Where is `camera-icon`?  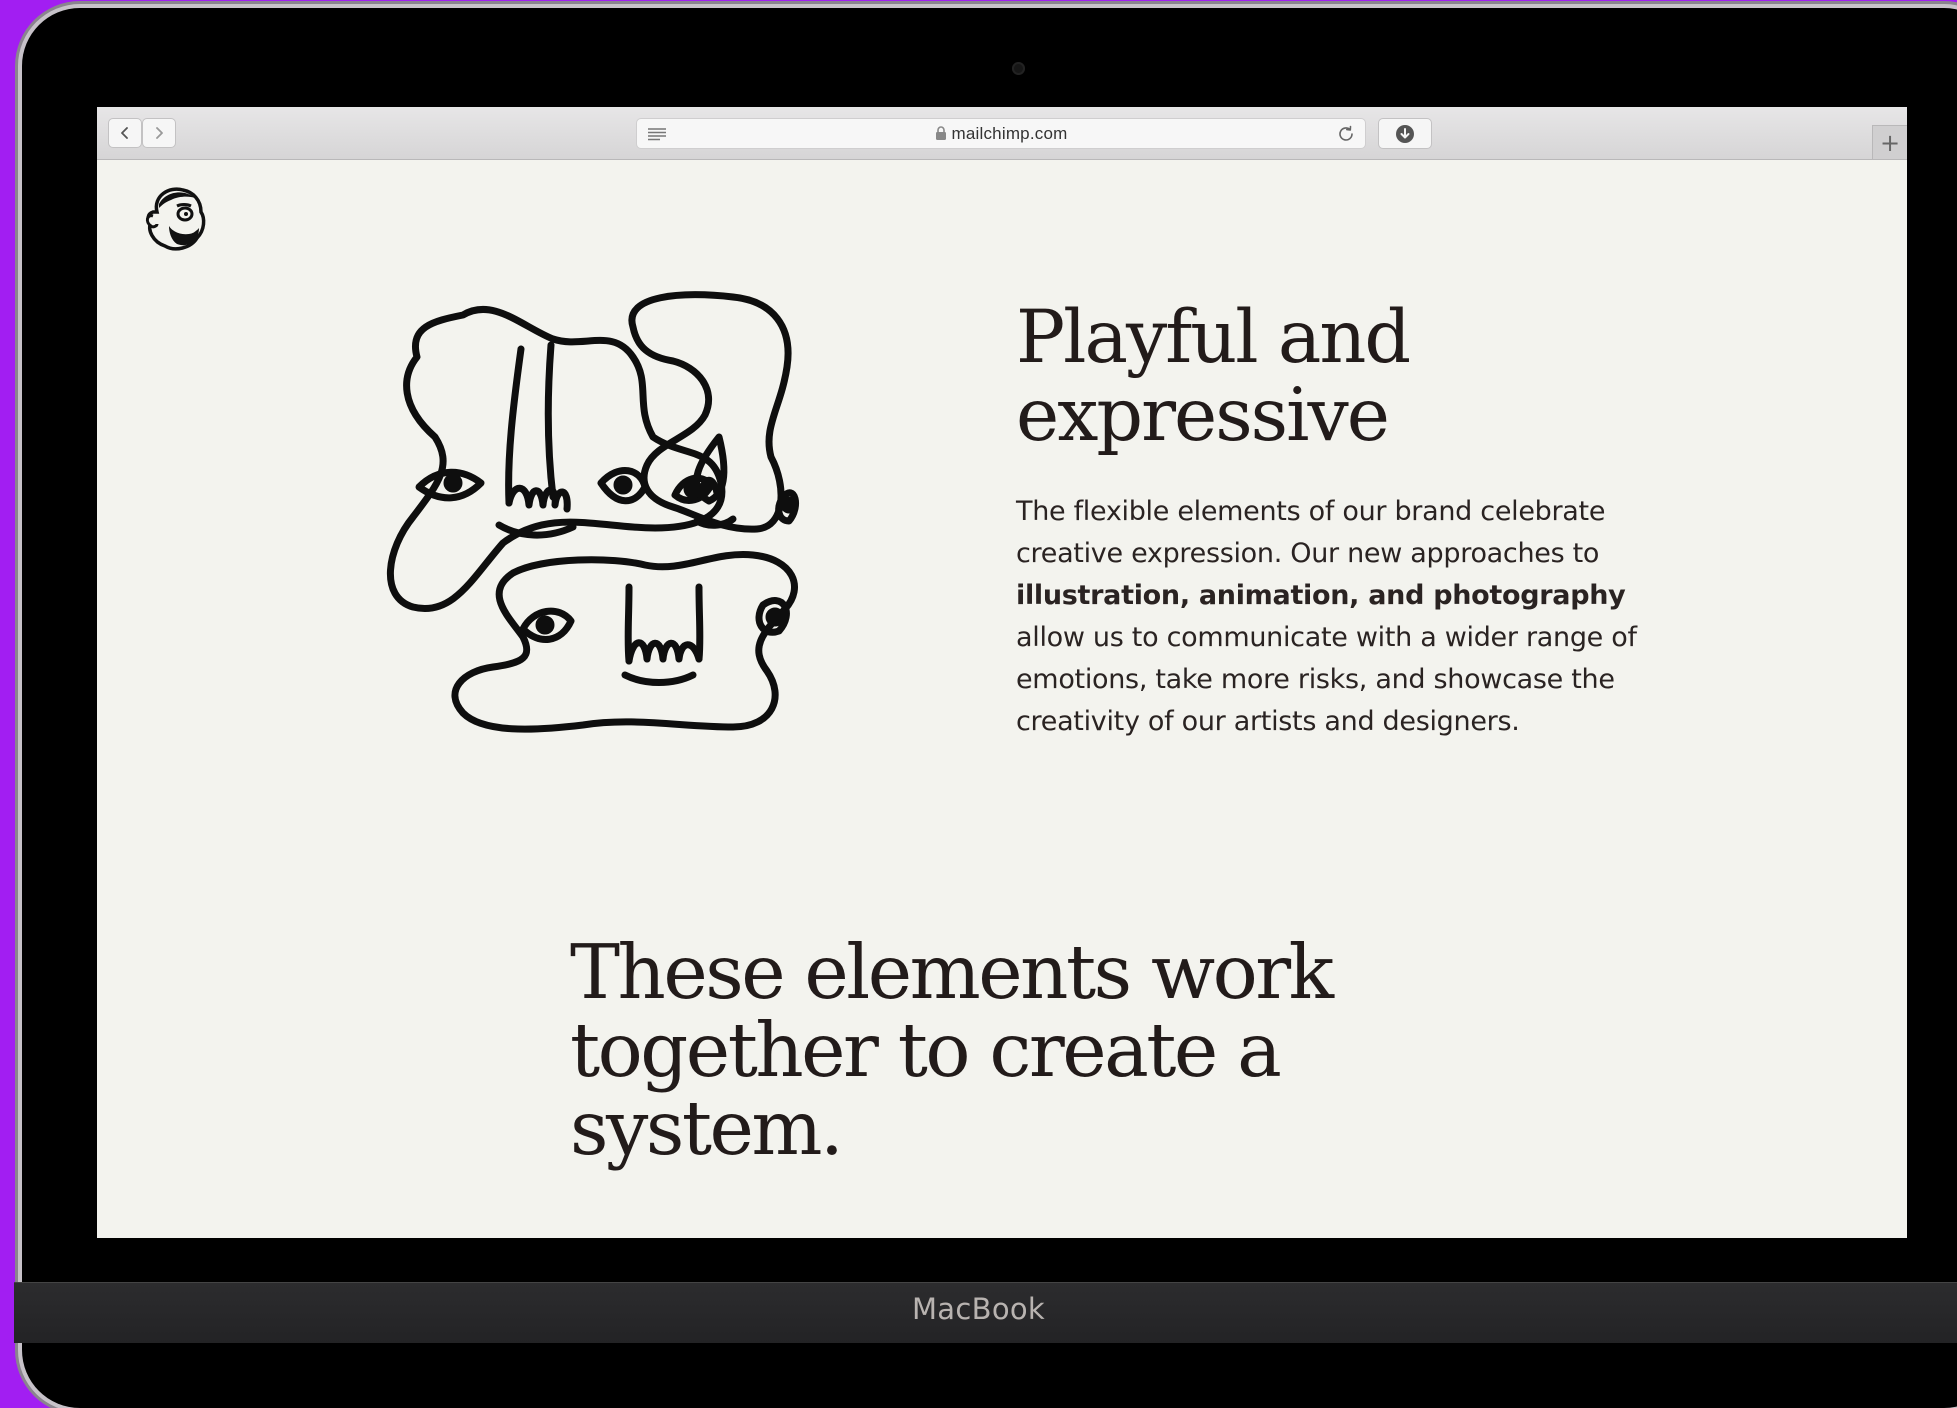
camera-icon is located at coordinates (1018, 68).